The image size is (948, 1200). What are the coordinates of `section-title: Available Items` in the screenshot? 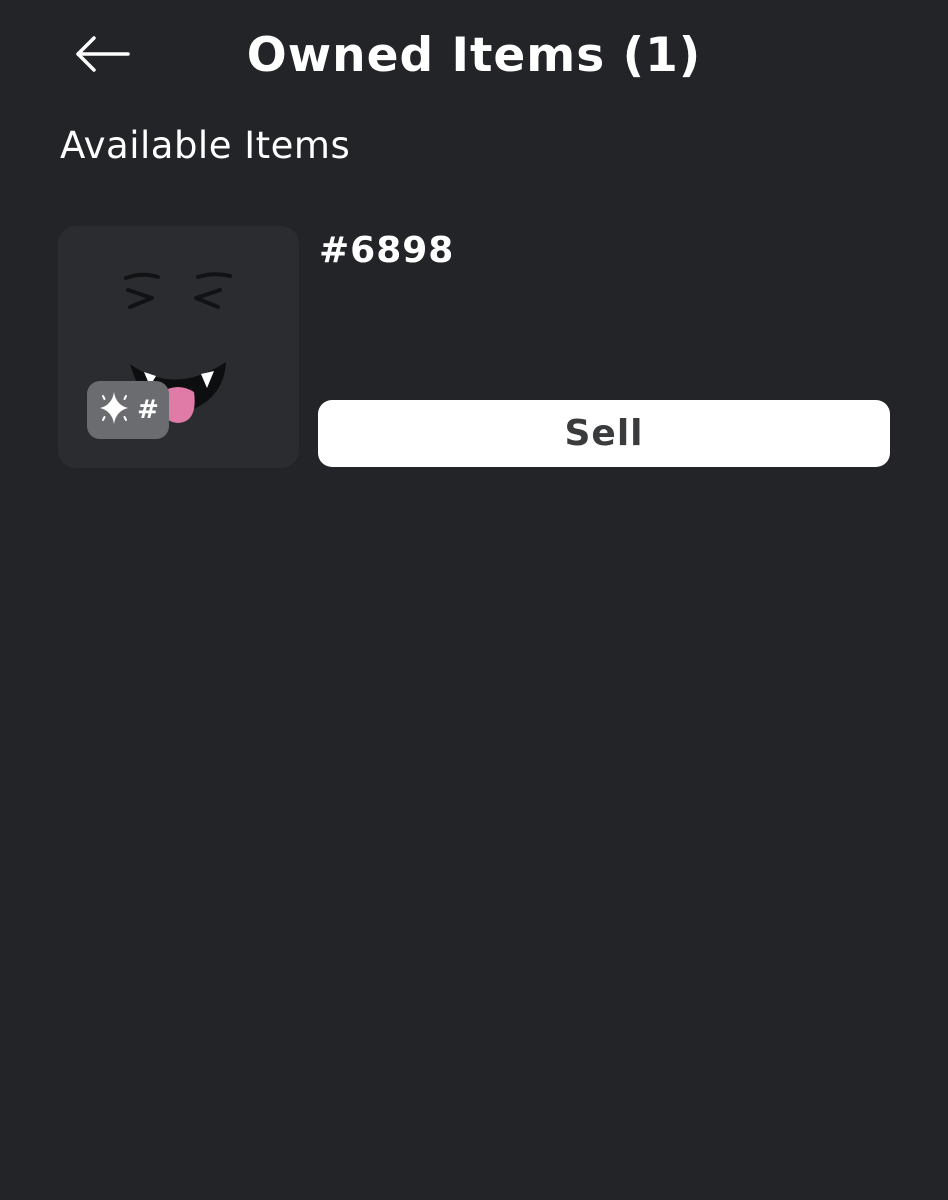 It's located at (205, 145).